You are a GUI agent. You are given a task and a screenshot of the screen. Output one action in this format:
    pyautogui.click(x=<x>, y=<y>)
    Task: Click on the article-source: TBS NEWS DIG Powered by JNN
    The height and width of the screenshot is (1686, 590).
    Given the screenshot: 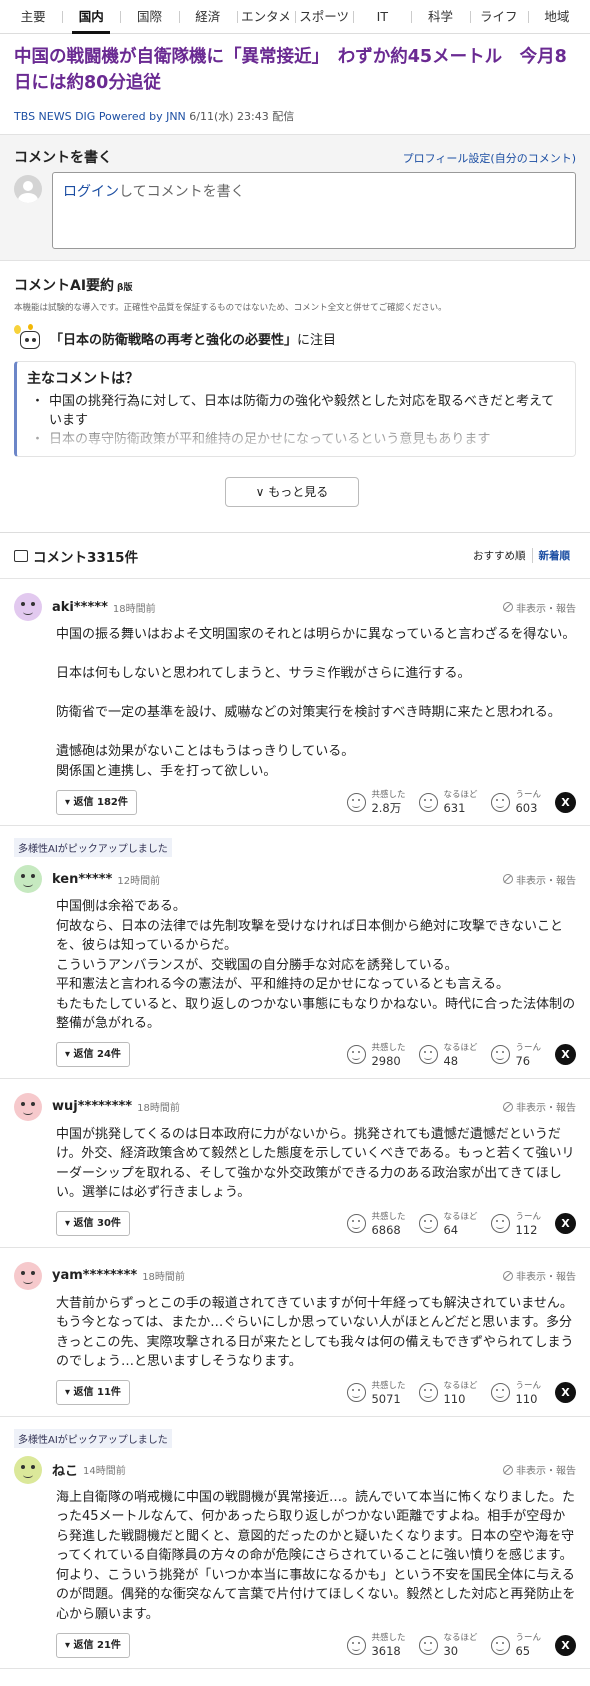 What is the action you would take?
    pyautogui.click(x=100, y=116)
    